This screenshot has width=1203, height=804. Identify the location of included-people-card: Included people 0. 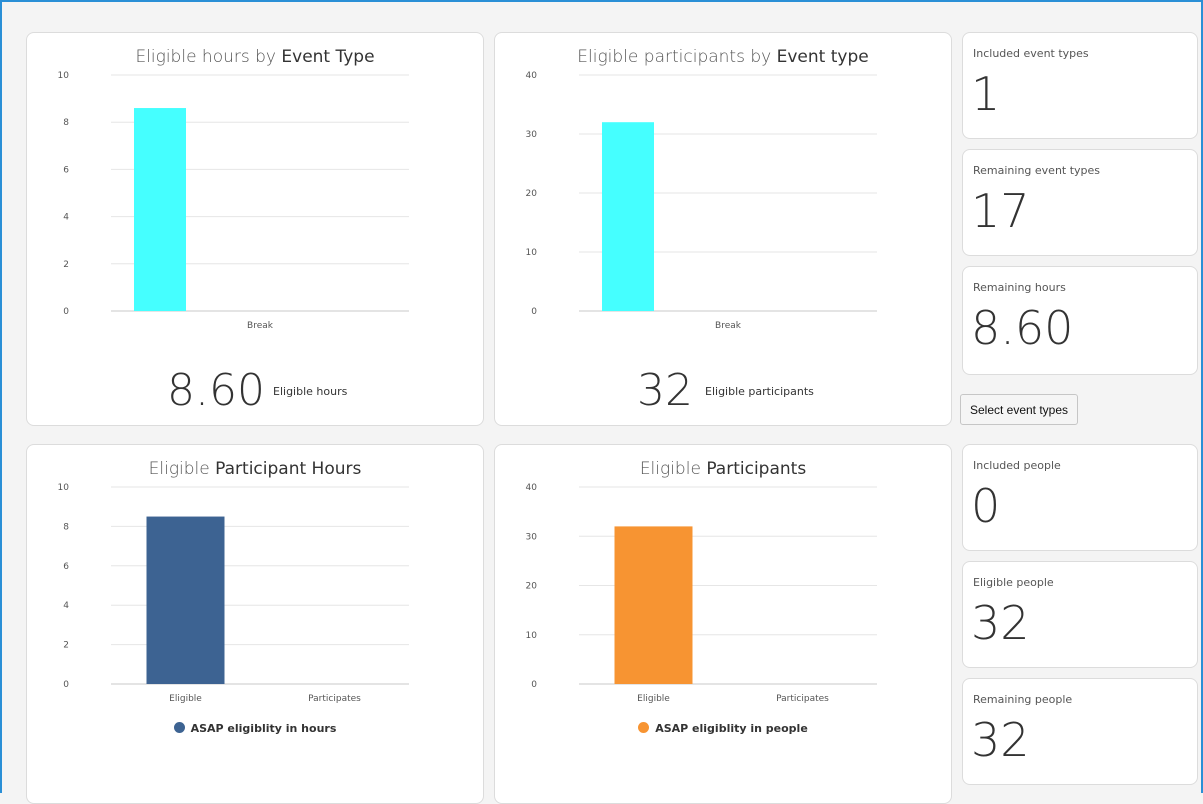
(1080, 497).